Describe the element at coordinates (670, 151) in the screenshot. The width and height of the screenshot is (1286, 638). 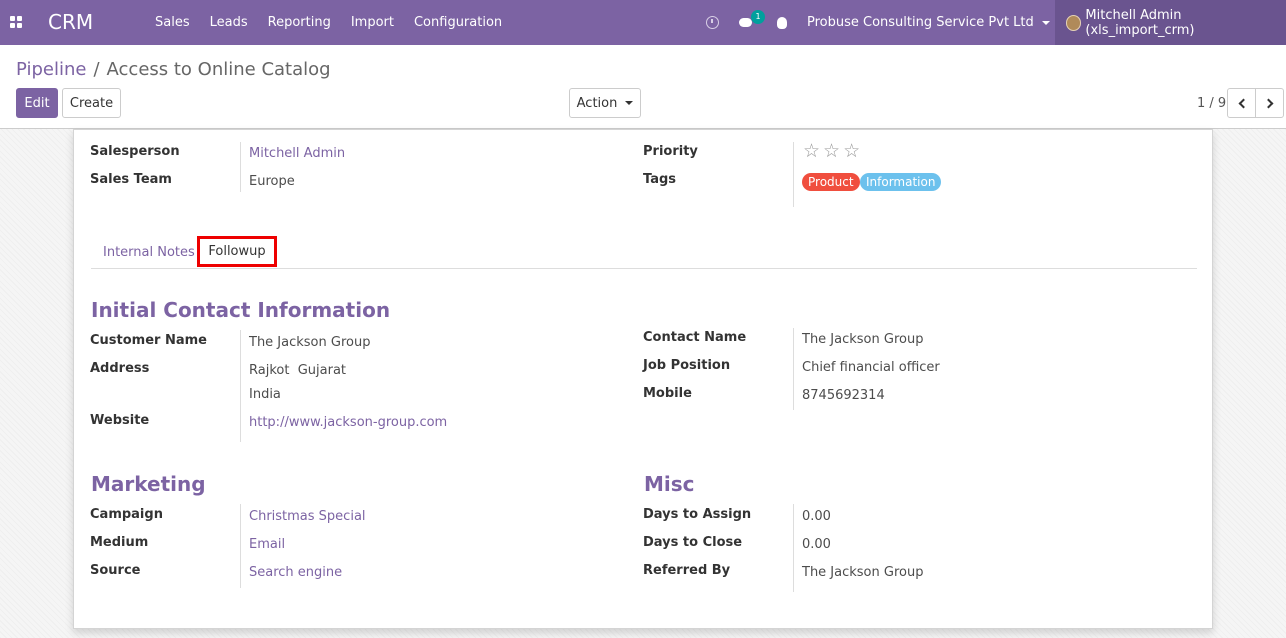
I see `priority-label: Priority` at that location.